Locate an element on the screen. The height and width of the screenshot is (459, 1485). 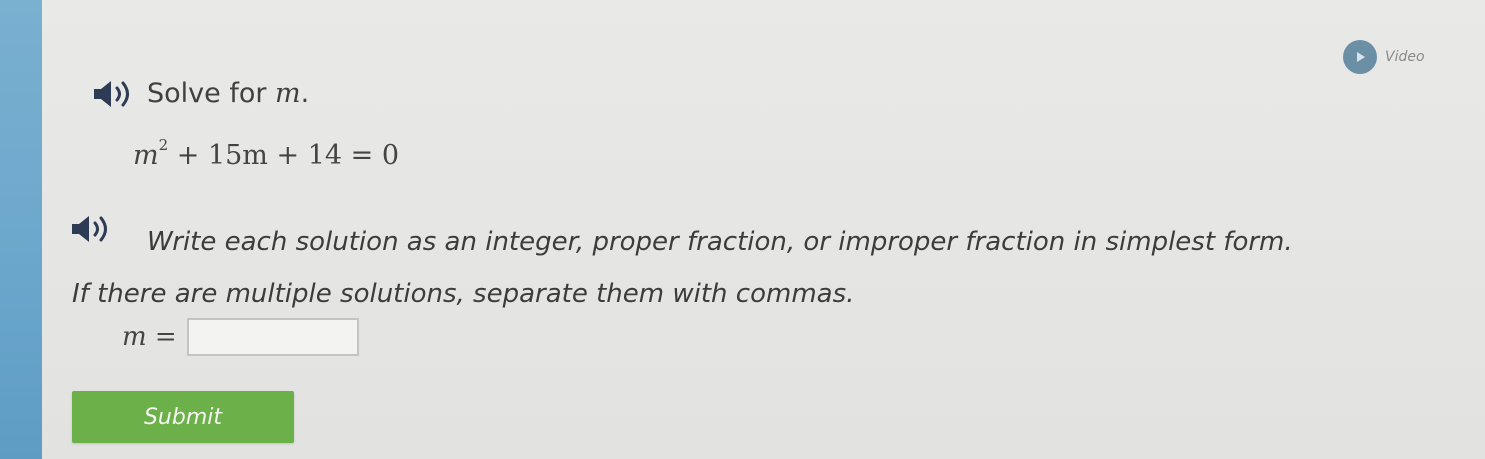
submit-button: Submit is located at coordinates (183, 417).